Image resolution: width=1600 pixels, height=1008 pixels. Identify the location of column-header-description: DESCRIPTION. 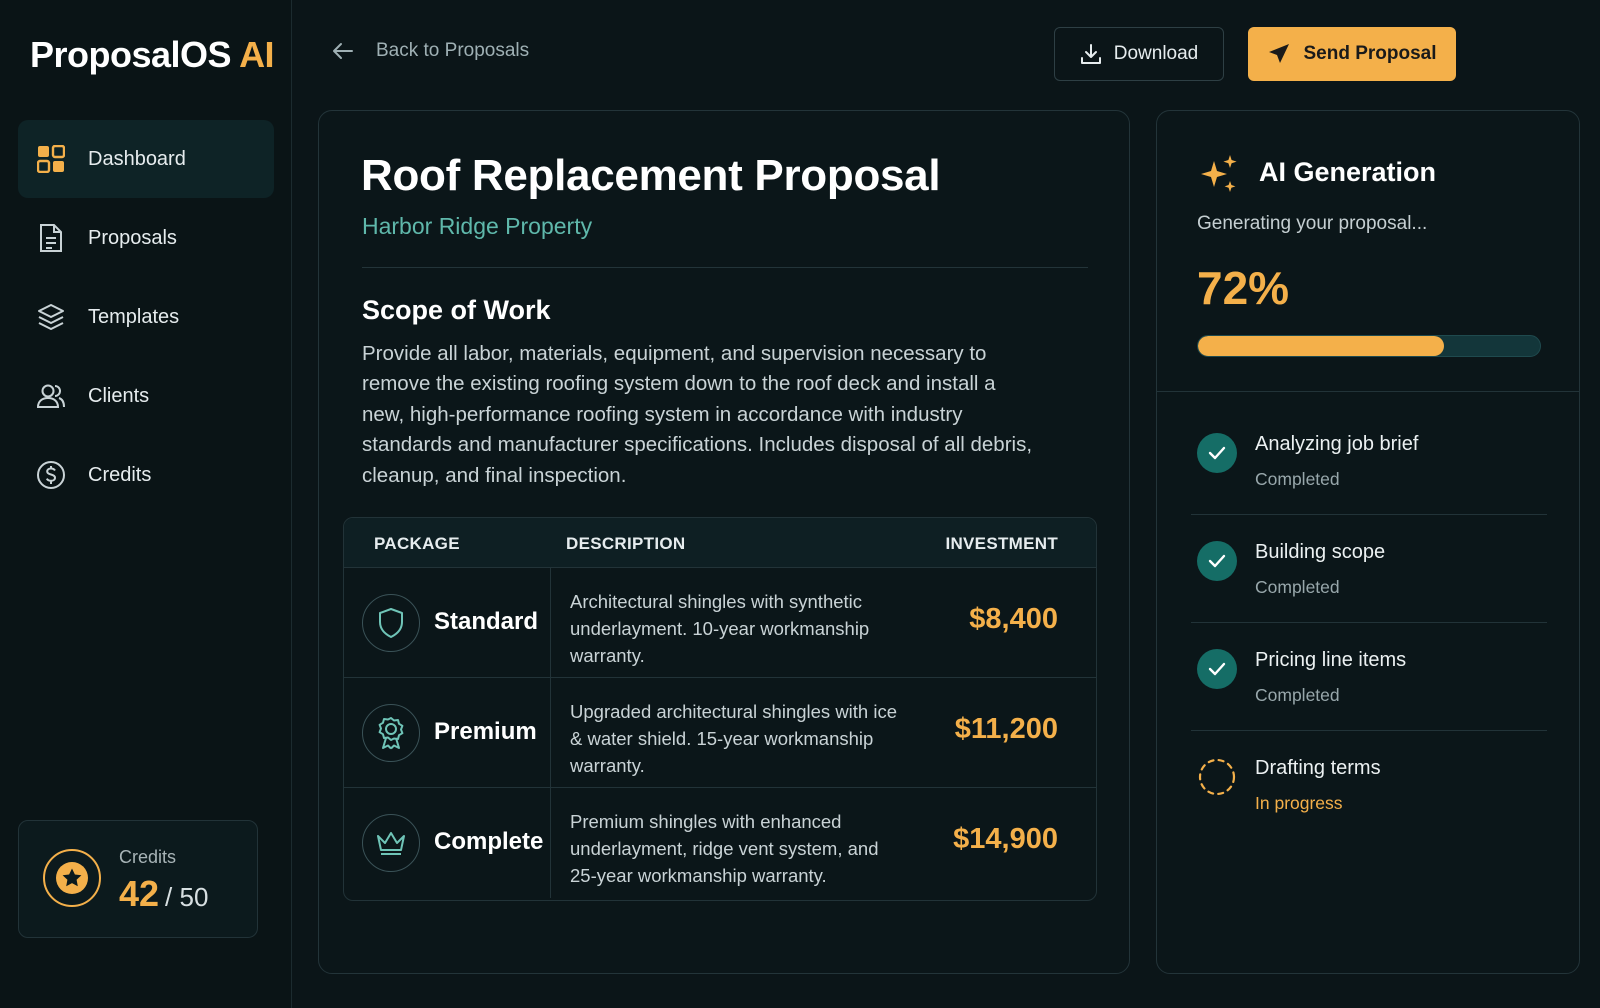
(626, 543).